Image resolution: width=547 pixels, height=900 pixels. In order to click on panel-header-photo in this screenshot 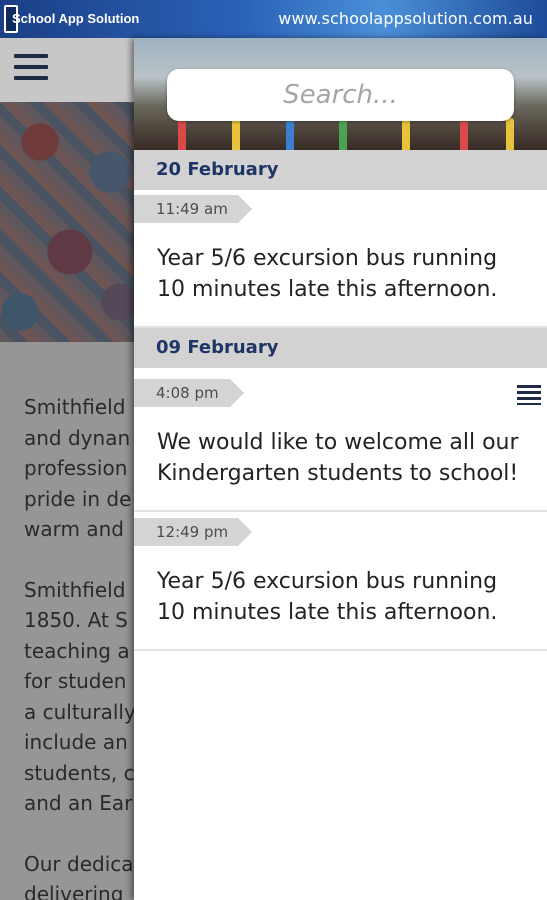, I will do `click(340, 94)`.